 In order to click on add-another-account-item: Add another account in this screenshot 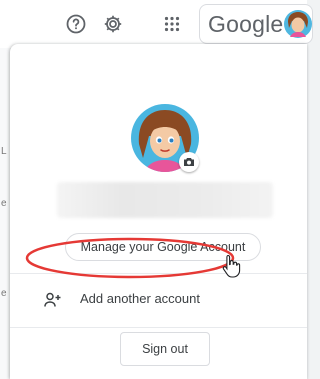, I will do `click(158, 300)`.